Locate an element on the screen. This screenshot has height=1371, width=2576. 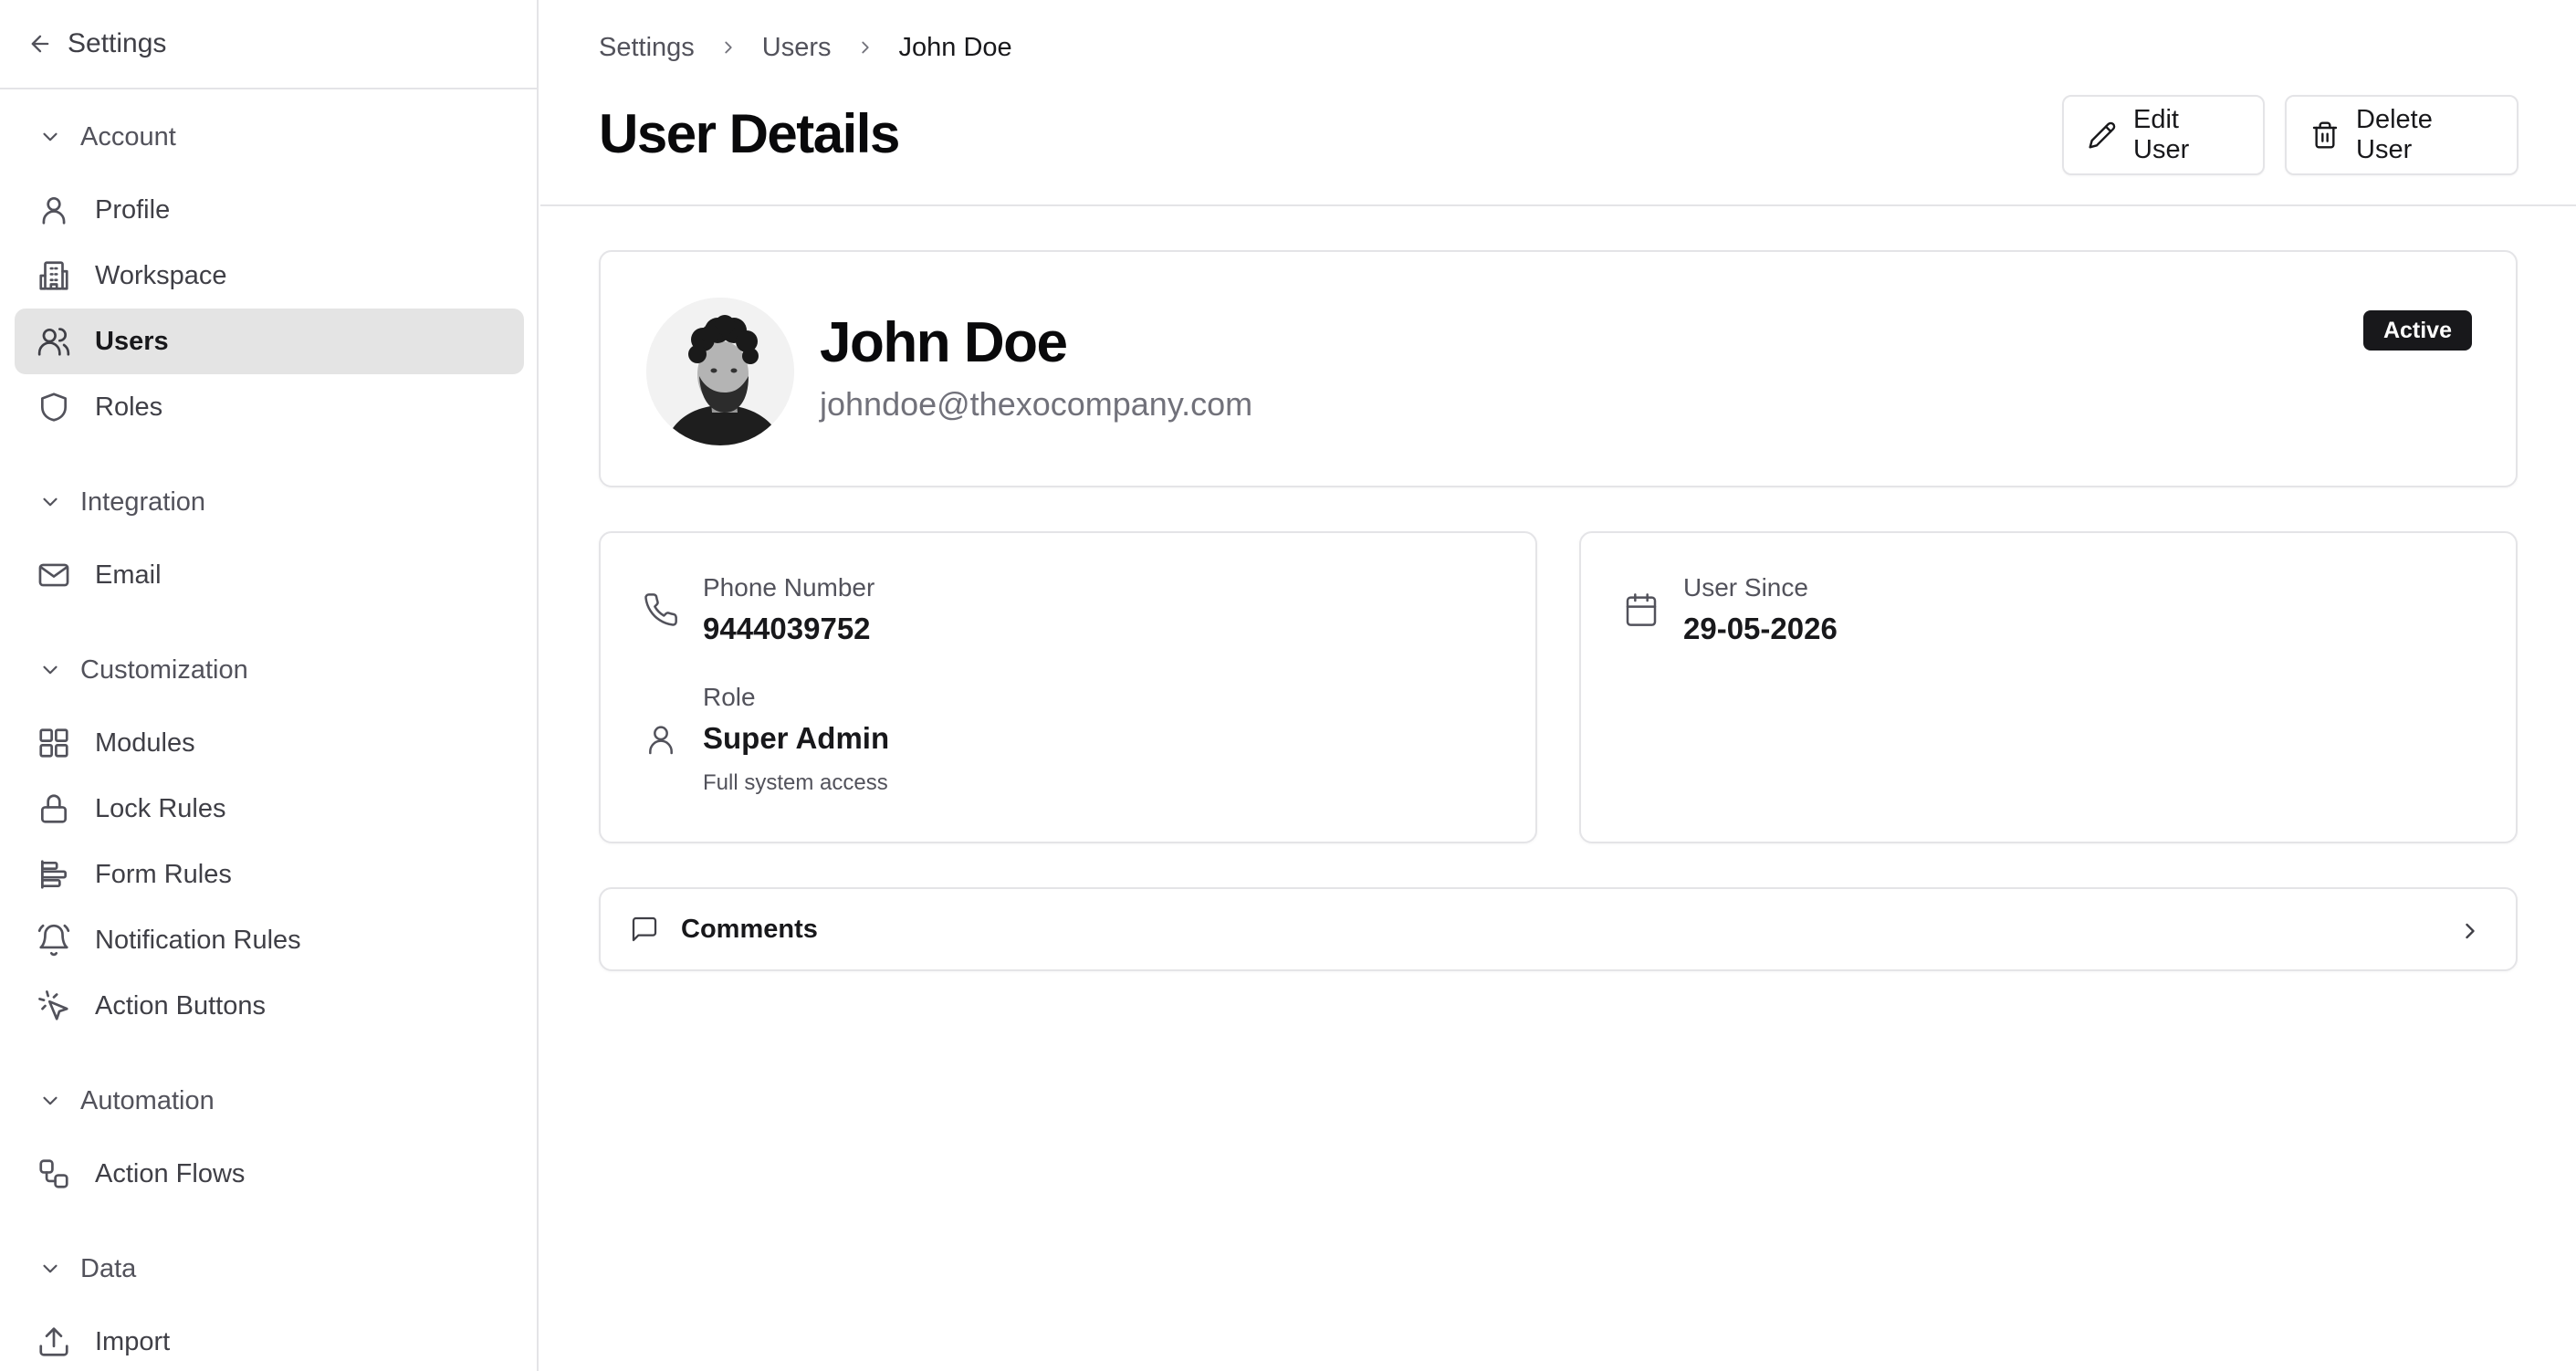
delete-user-label: Delete User is located at coordinates (2394, 134).